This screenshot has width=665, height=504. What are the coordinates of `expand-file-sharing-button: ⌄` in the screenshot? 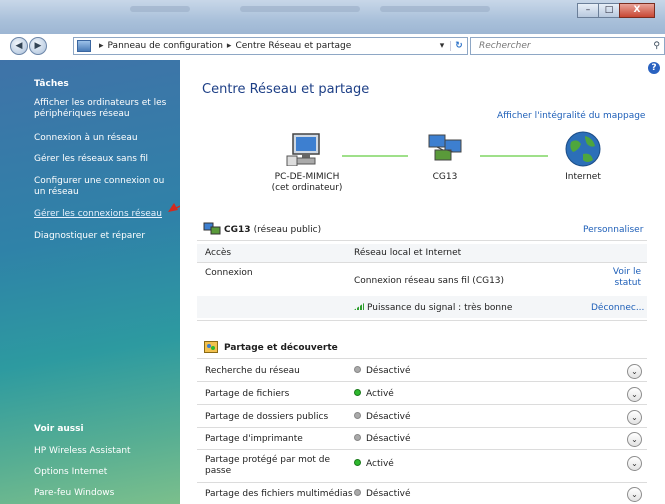 It's located at (634, 394).